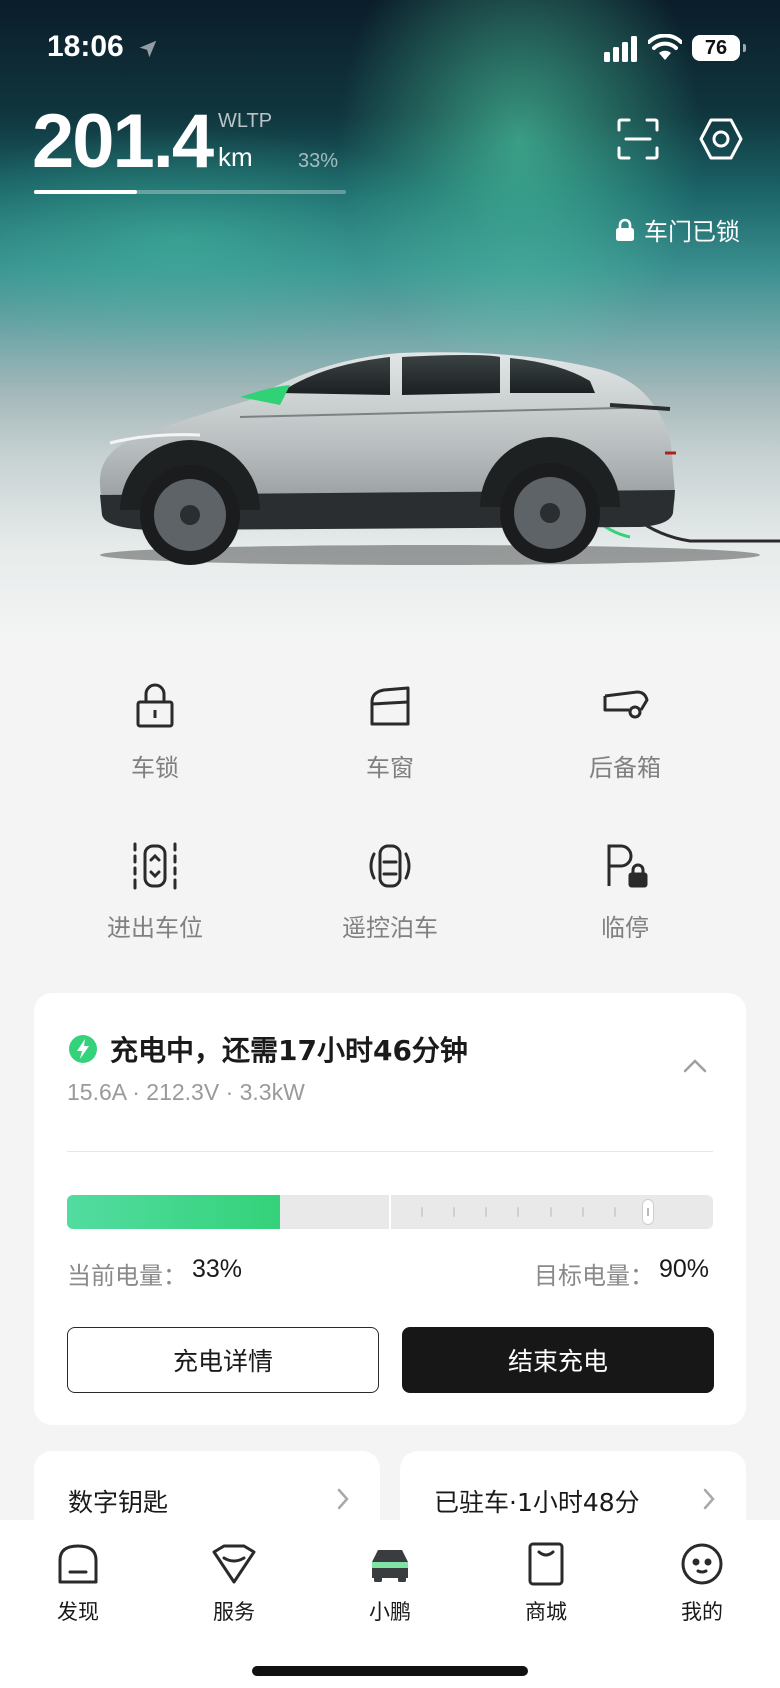  Describe the element at coordinates (155, 740) in the screenshot. I see `control-lock: 车锁` at that location.